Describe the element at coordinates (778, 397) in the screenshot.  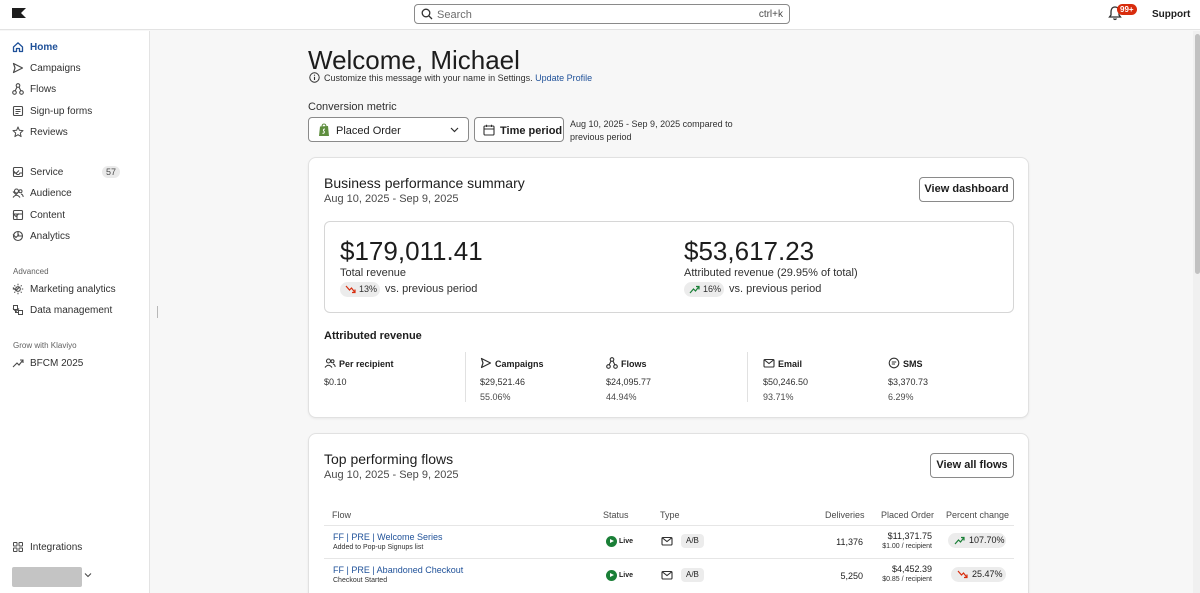
I see `stat-percent: 93.71%` at that location.